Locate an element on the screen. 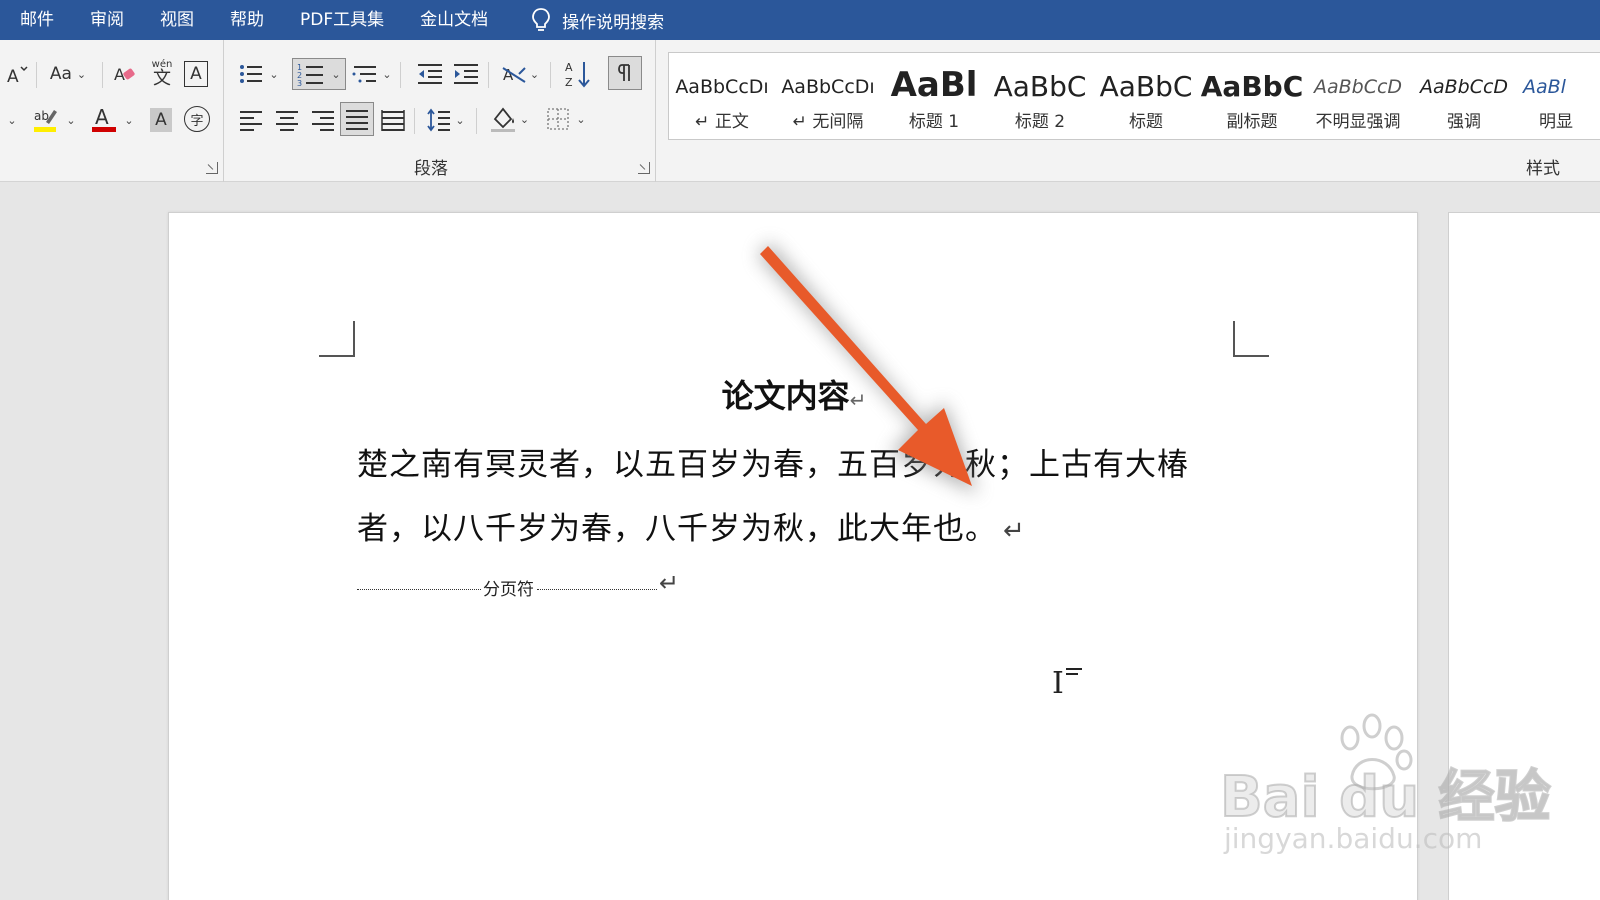 The width and height of the screenshot is (1600, 900). align-left-button is located at coordinates (251, 120).